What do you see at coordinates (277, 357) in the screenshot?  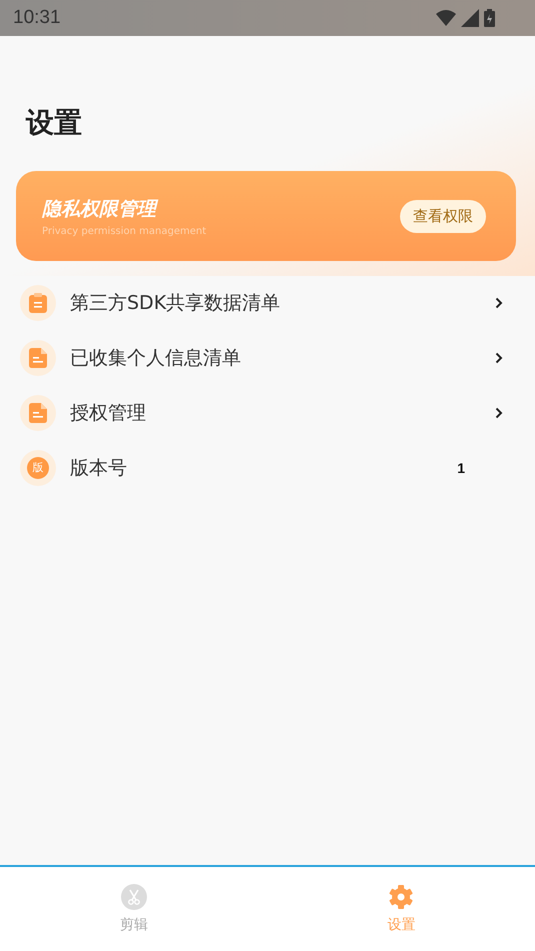 I see `settings-item: 已收集个人信息清单` at bounding box center [277, 357].